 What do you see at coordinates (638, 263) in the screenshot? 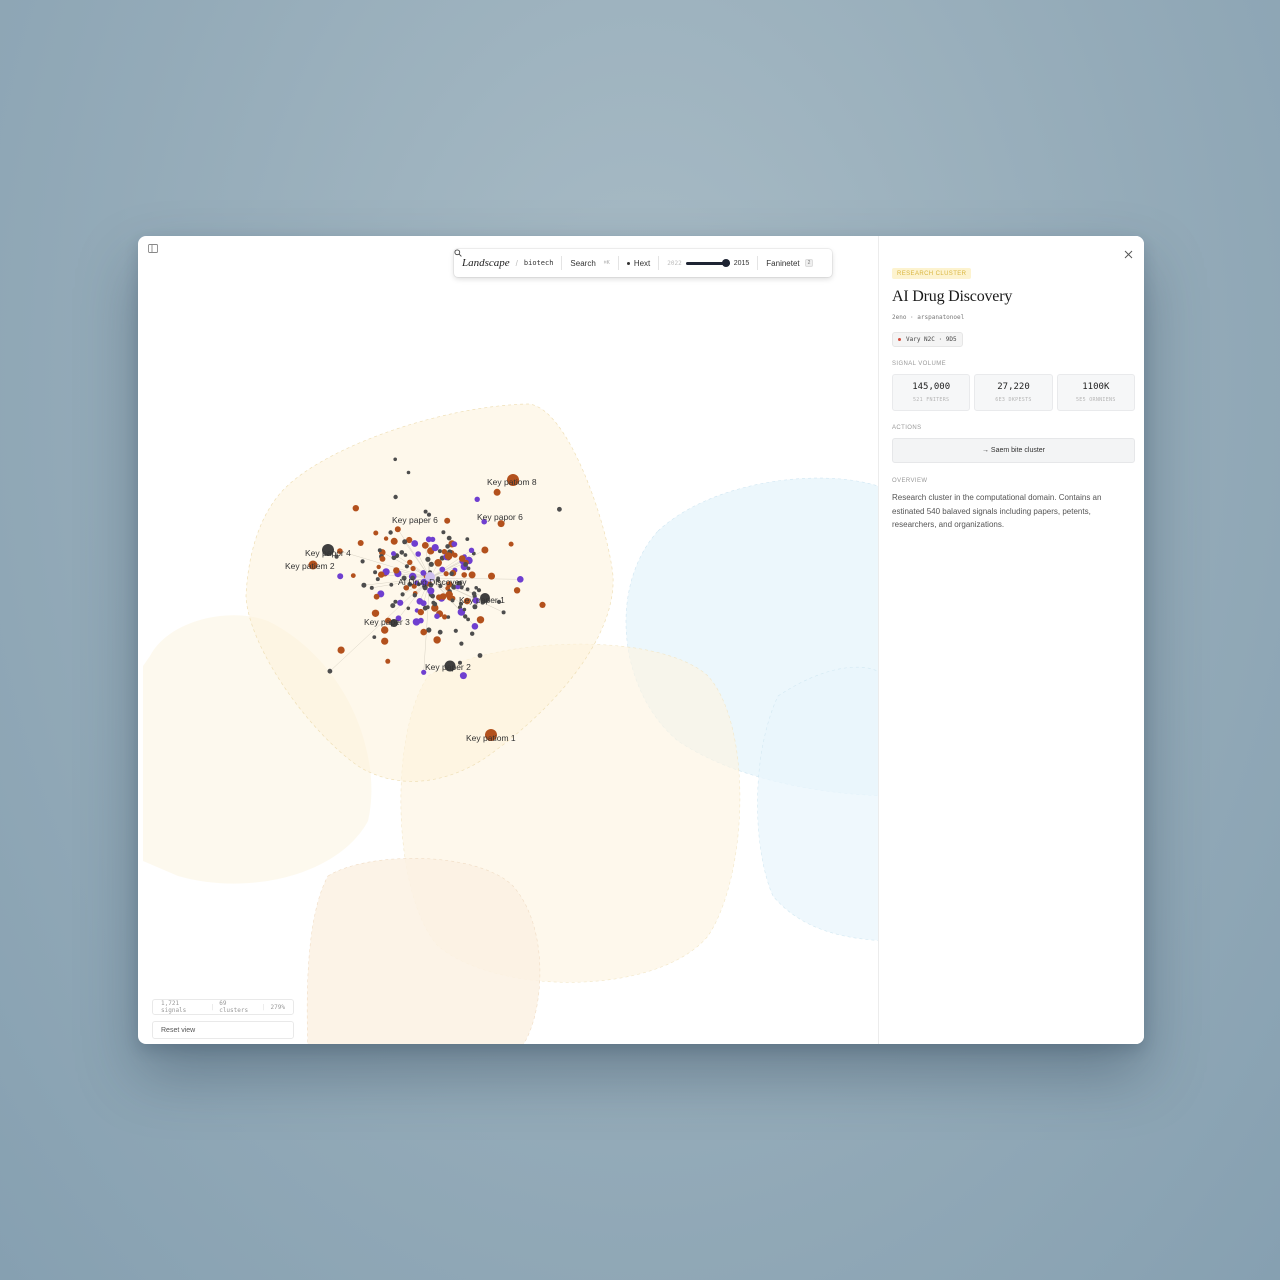
I see `next-button: Hext` at bounding box center [638, 263].